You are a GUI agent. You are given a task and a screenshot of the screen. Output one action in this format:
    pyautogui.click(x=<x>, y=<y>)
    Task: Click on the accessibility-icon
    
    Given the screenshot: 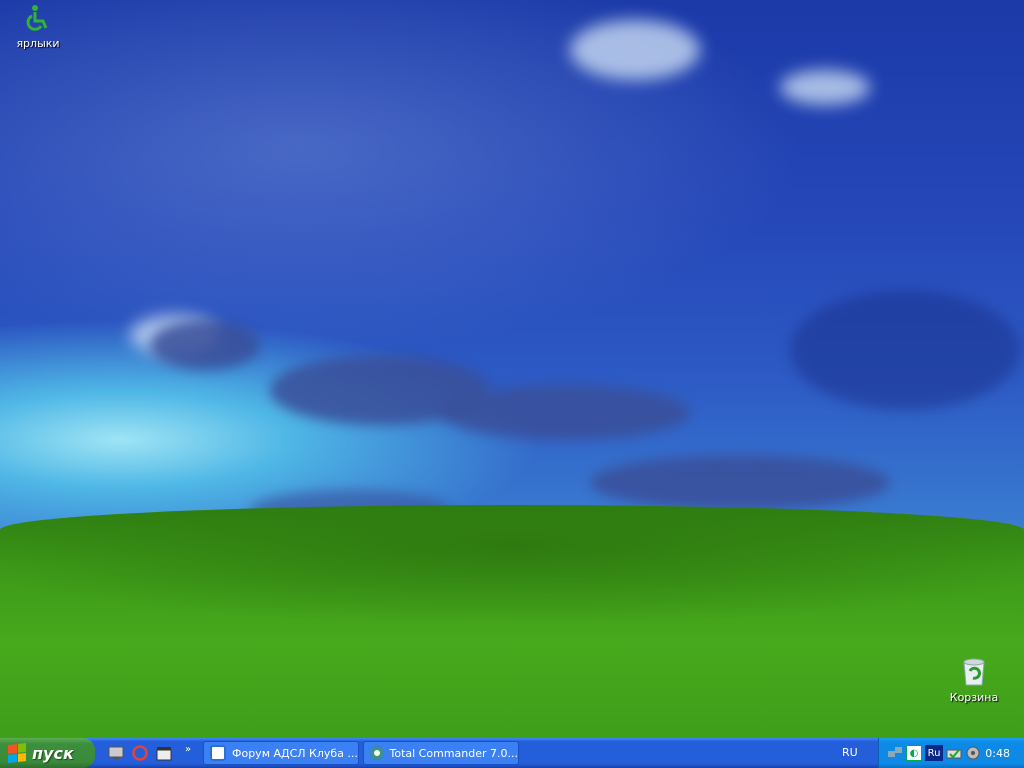 What is the action you would take?
    pyautogui.click(x=38, y=18)
    